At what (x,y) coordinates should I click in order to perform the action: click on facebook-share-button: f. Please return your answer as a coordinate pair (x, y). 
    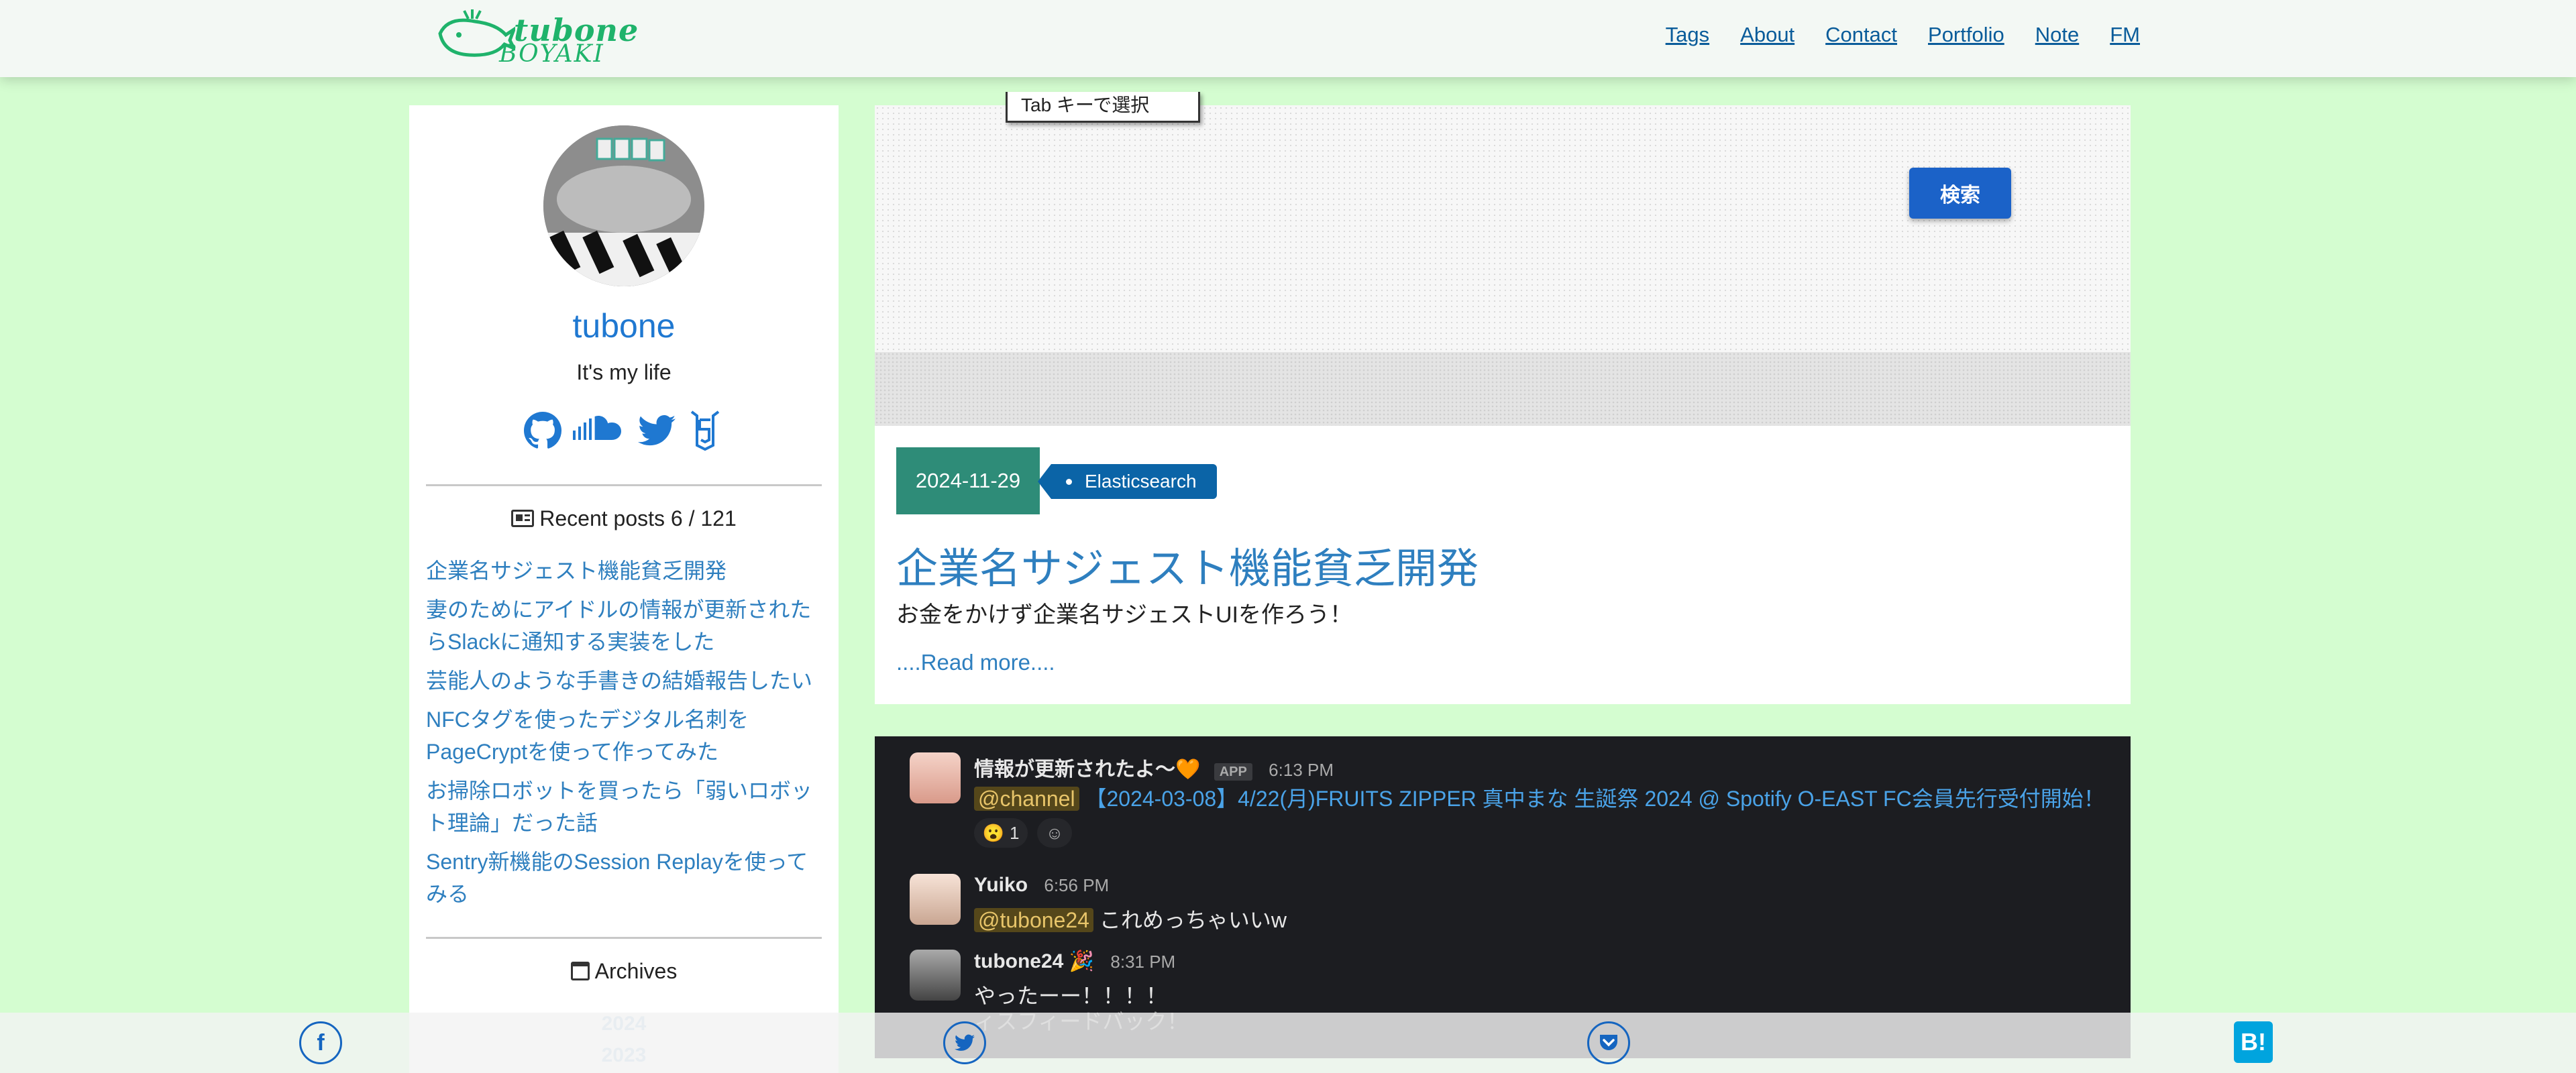
    Looking at the image, I should click on (320, 1042).